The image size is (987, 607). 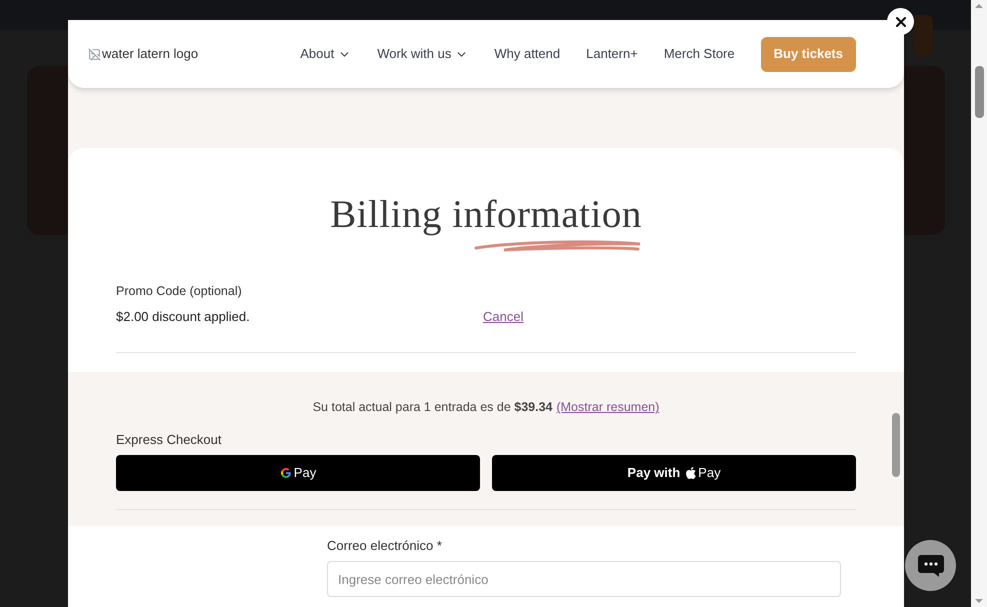 I want to click on cancel-link: Cancel, so click(x=503, y=316).